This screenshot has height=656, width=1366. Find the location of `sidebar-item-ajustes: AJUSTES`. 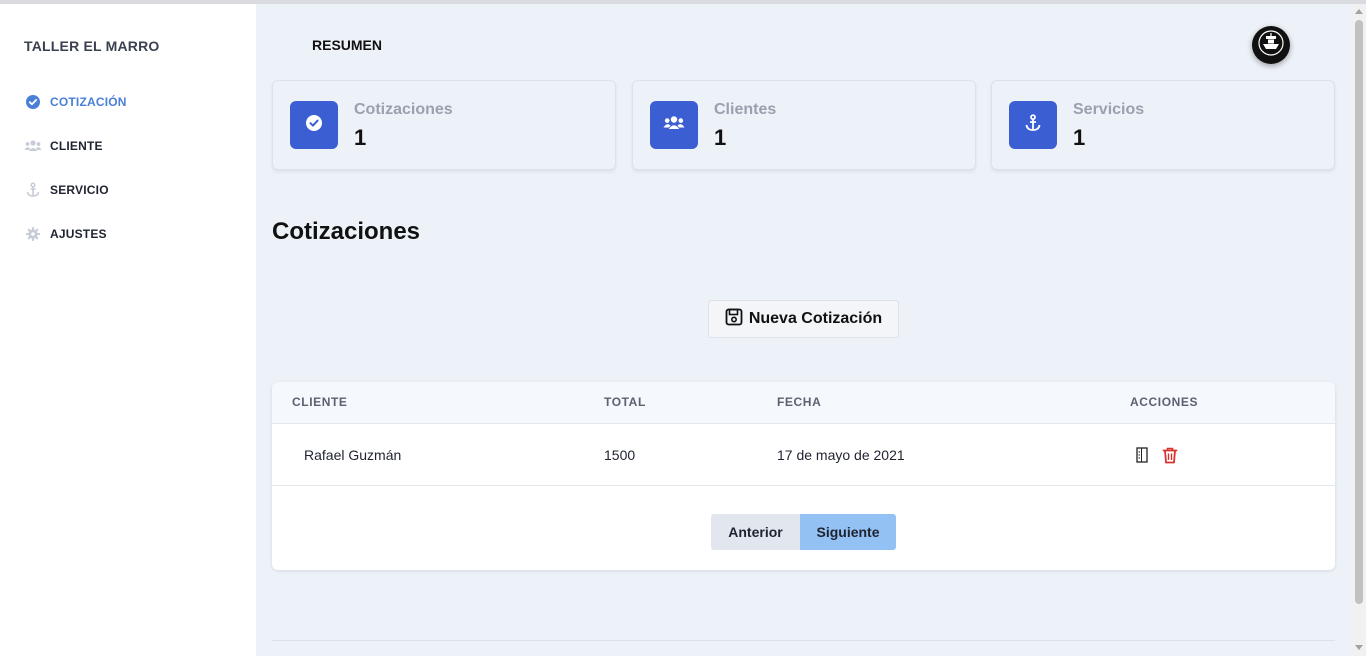

sidebar-item-ajustes: AJUSTES is located at coordinates (65, 234).